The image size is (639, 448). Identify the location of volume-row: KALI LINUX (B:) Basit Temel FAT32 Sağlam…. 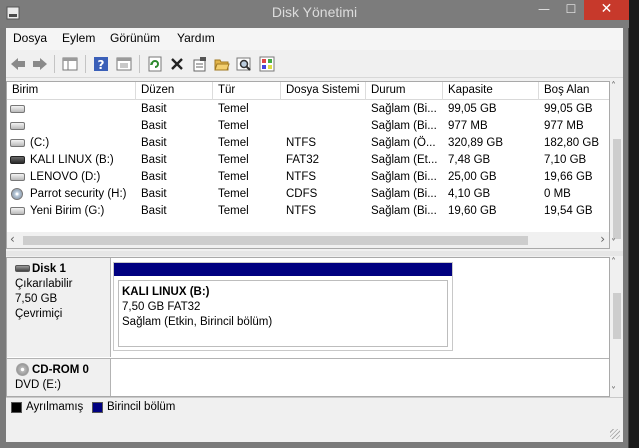
(308, 160).